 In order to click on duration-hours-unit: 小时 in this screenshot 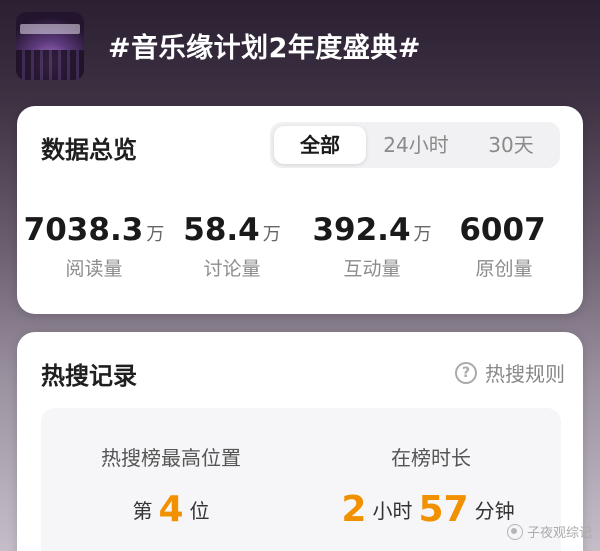, I will do `click(392, 511)`.